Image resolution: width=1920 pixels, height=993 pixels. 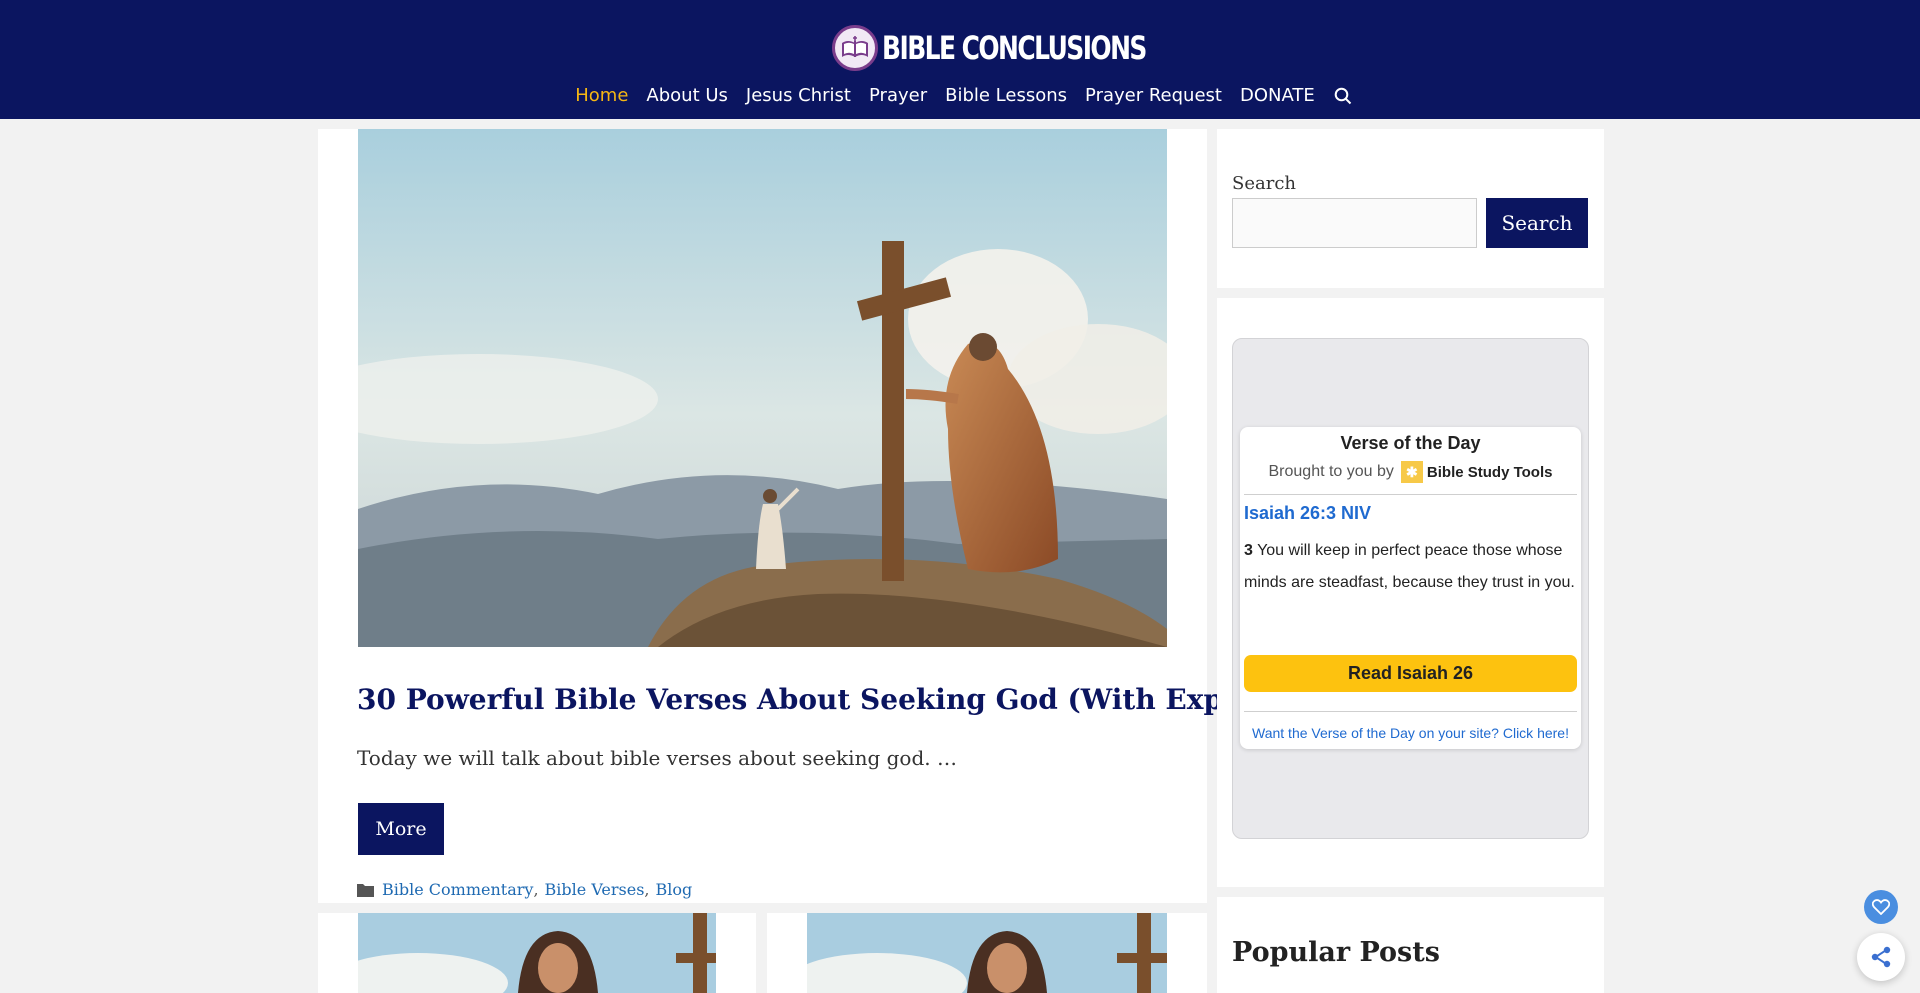 I want to click on post-categories: Bible Commentary , Bible Verses , Blog, so click(x=524, y=889).